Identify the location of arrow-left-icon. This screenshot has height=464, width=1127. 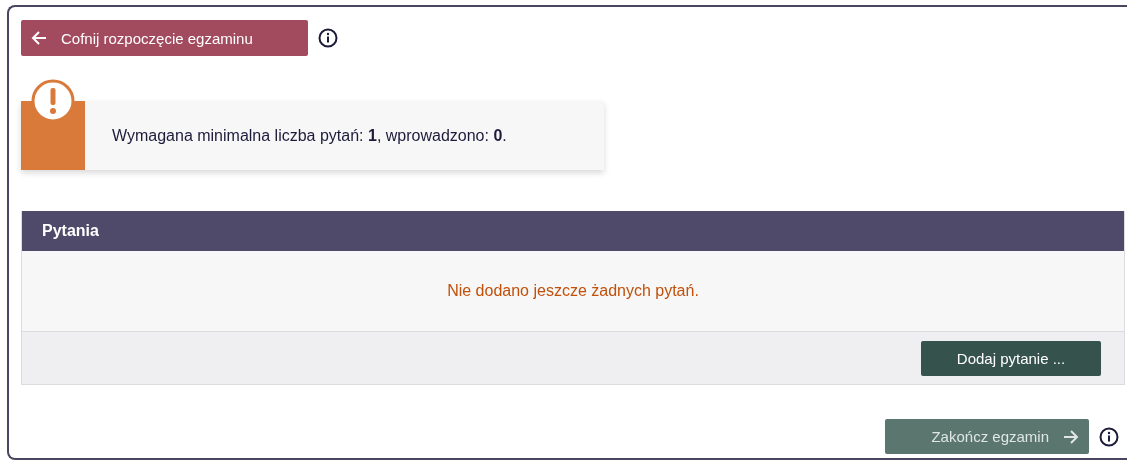
(39, 38).